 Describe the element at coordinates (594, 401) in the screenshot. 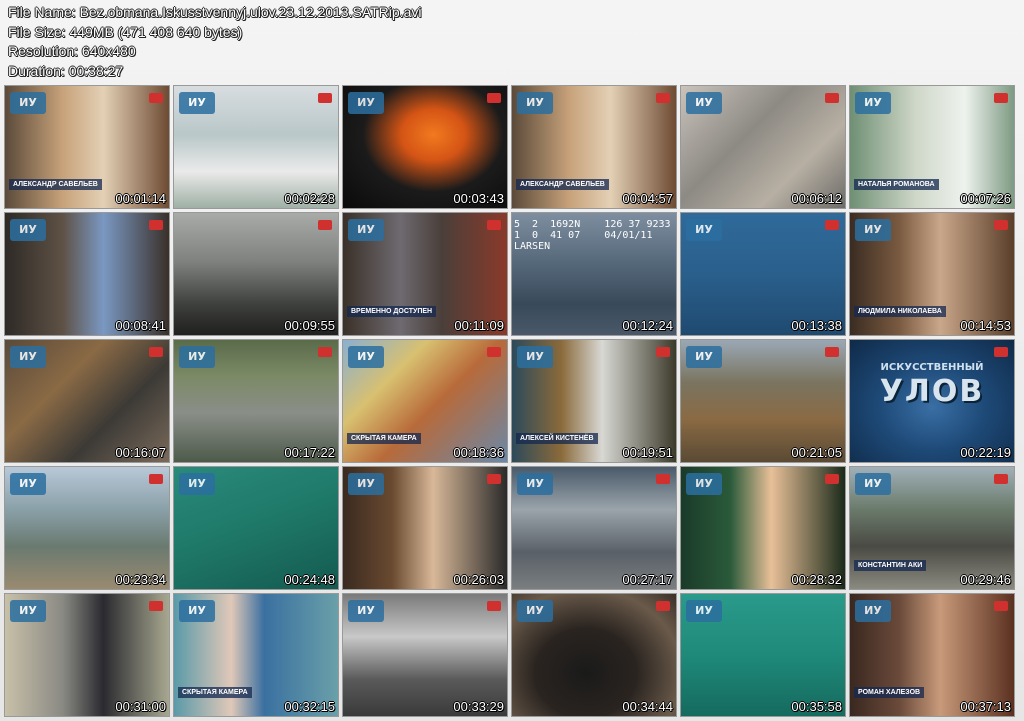

I see `thumbnail: ИУ АЛЕКСЕЙ КИСТЕНЁВ 00:19:51` at that location.